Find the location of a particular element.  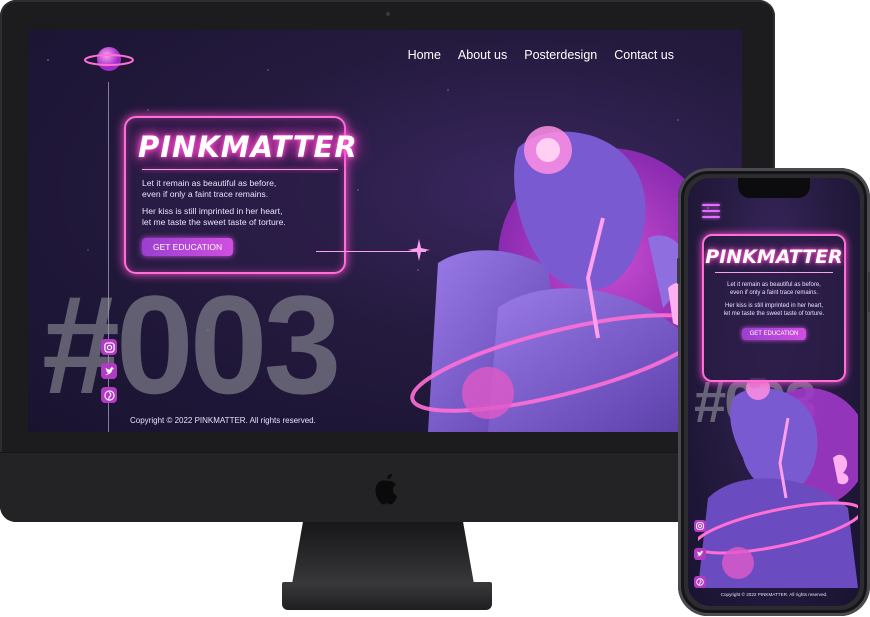

brand-title: PINKMATTER is located at coordinates (248, 147).